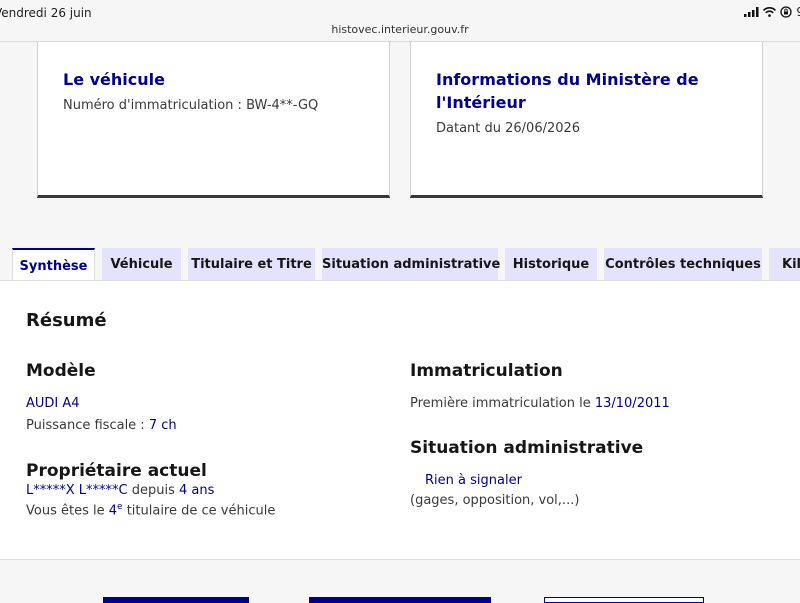  I want to click on plate-number: Numéro d'immatriculation : BW-4**-GQ, so click(191, 105).